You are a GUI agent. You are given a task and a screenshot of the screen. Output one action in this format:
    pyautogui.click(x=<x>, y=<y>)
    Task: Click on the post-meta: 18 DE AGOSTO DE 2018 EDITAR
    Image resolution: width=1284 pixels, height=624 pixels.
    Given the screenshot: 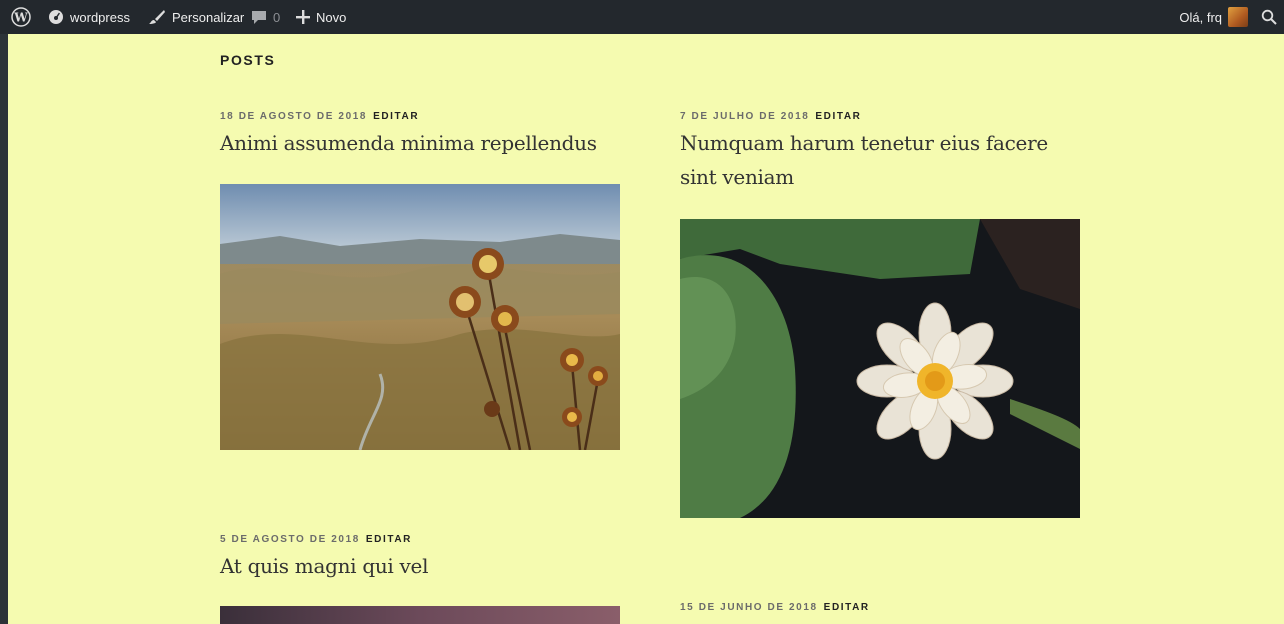 What is the action you would take?
    pyautogui.click(x=425, y=117)
    